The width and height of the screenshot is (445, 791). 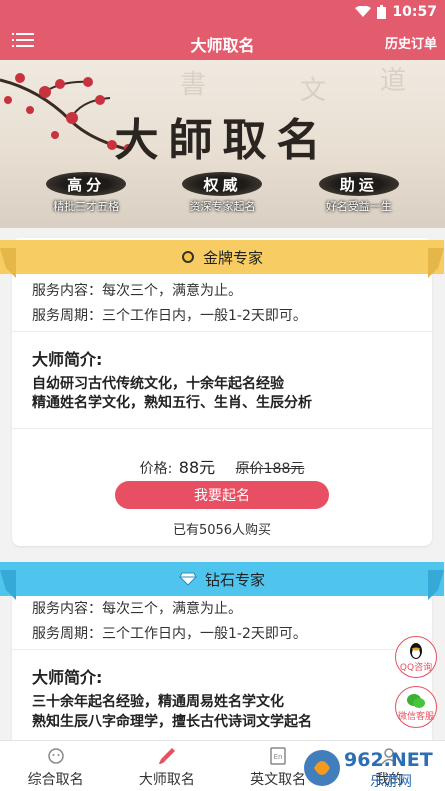 I want to click on medal-icon, so click(x=188, y=257).